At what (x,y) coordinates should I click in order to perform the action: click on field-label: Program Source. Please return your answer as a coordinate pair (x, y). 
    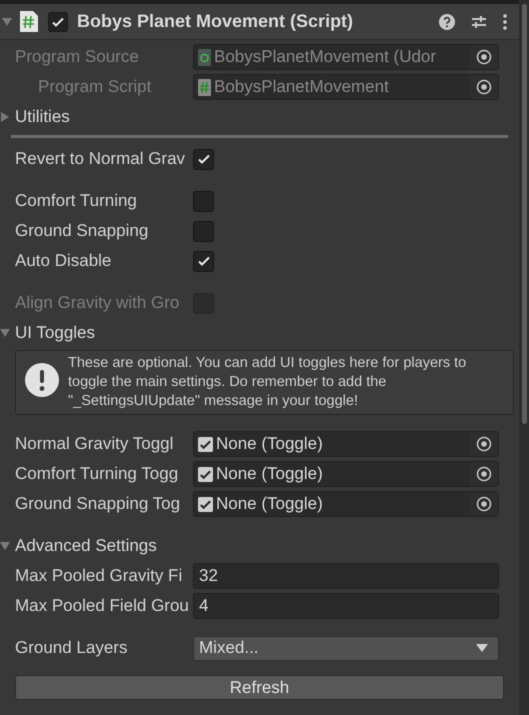
    Looking at the image, I should click on (77, 57).